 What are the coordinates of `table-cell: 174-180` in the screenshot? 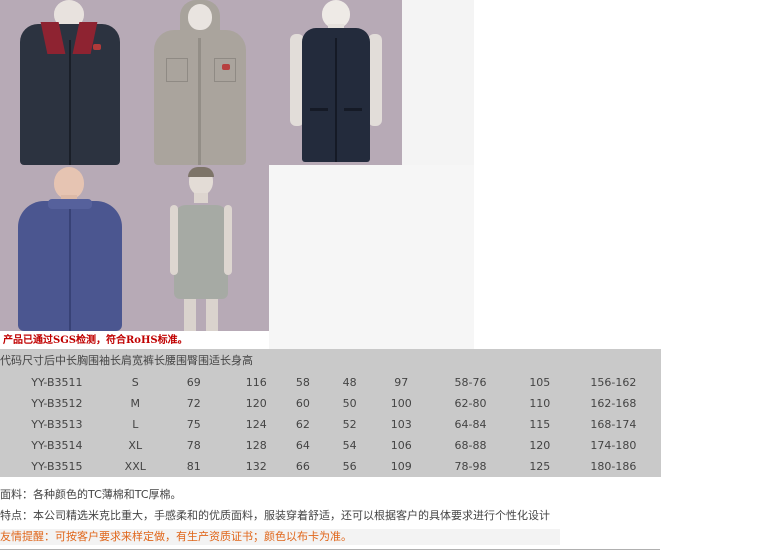 It's located at (613, 445).